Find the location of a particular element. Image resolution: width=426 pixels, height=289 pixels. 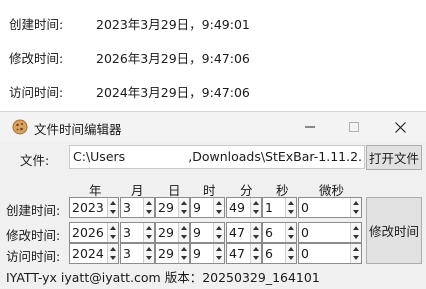

year-spinbox: 2026 is located at coordinates (94, 232).